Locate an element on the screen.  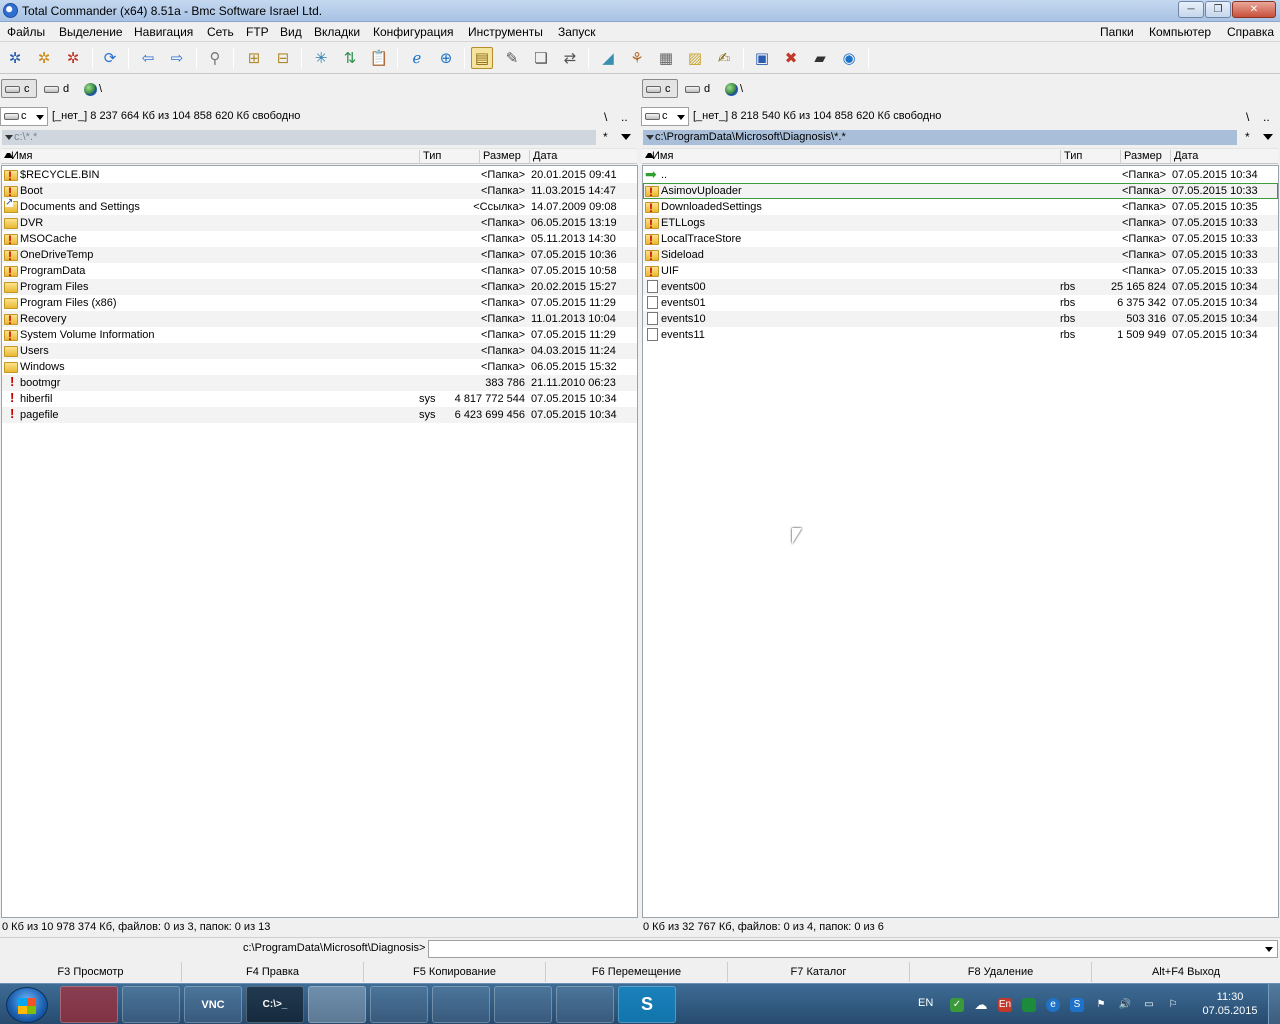
left-network-button: \ is located at coordinates (95, 88).